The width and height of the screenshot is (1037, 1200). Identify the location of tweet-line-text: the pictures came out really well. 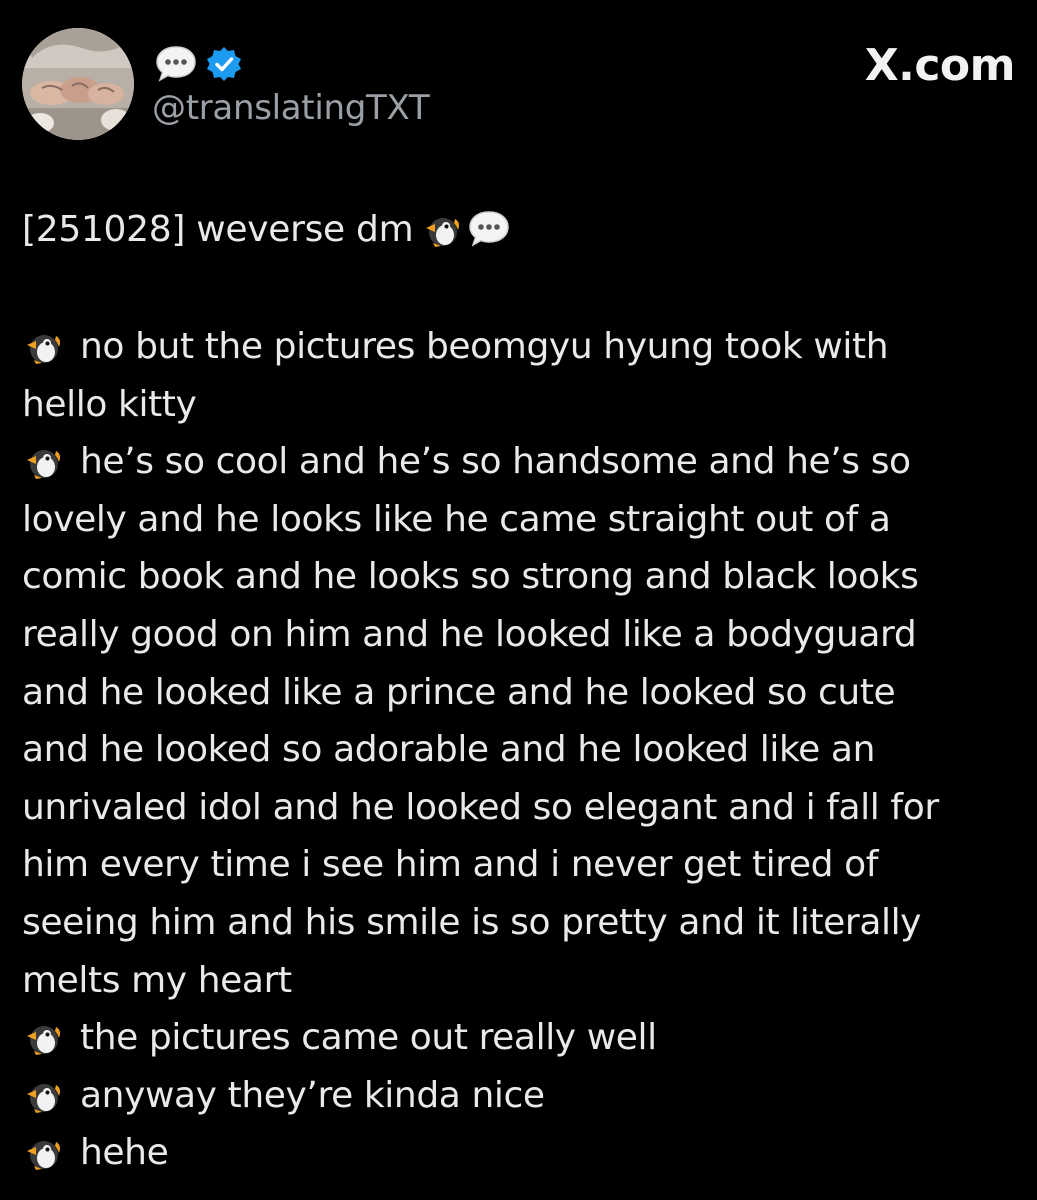
(368, 1038).